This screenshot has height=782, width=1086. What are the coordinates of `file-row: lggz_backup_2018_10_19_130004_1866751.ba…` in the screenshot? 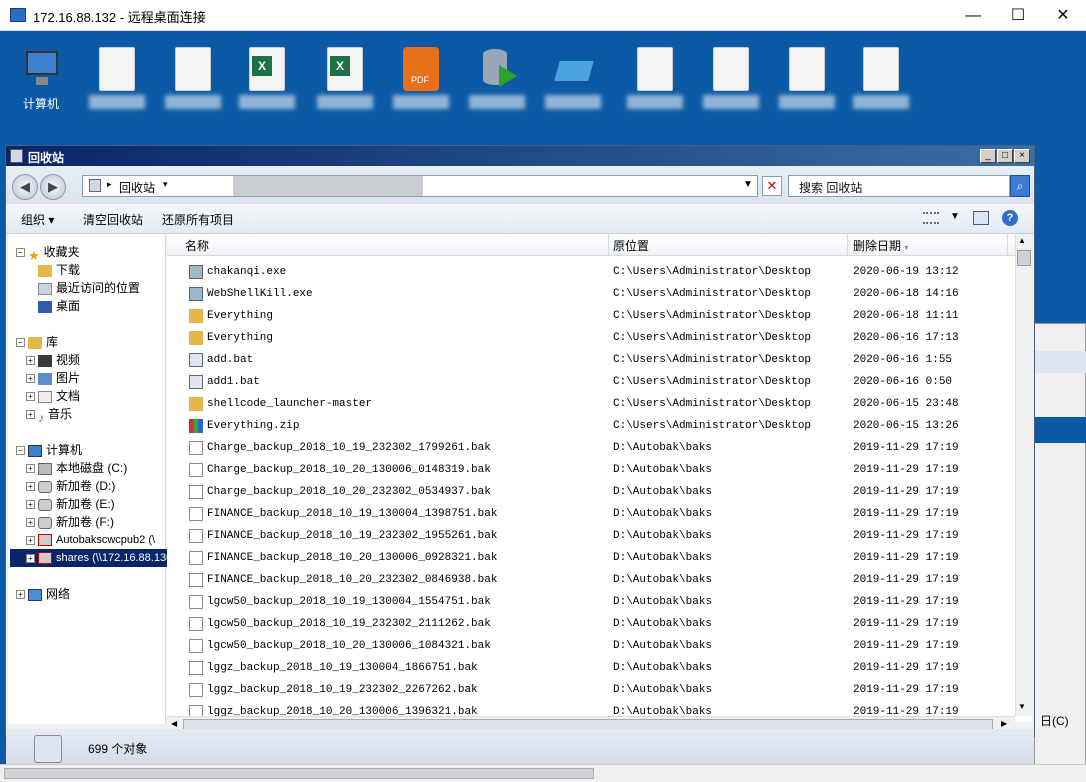 It's located at (591, 668).